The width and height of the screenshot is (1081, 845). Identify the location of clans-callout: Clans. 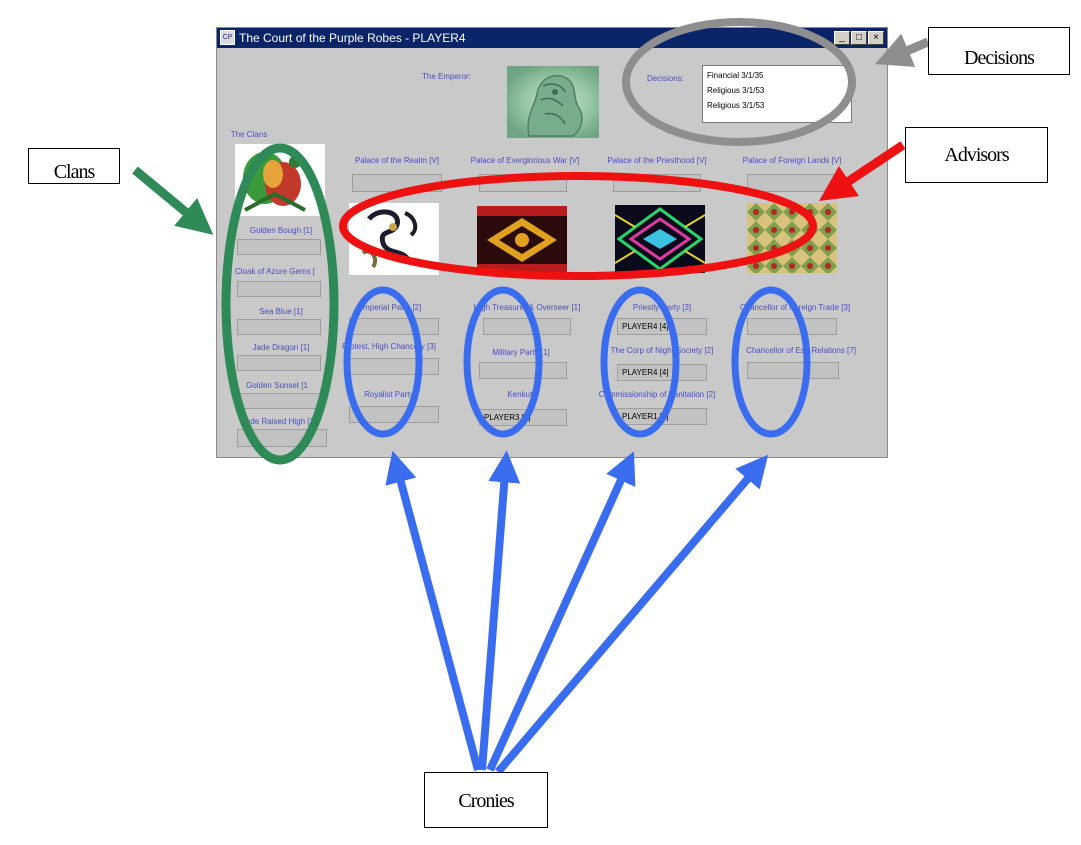
(74, 166).